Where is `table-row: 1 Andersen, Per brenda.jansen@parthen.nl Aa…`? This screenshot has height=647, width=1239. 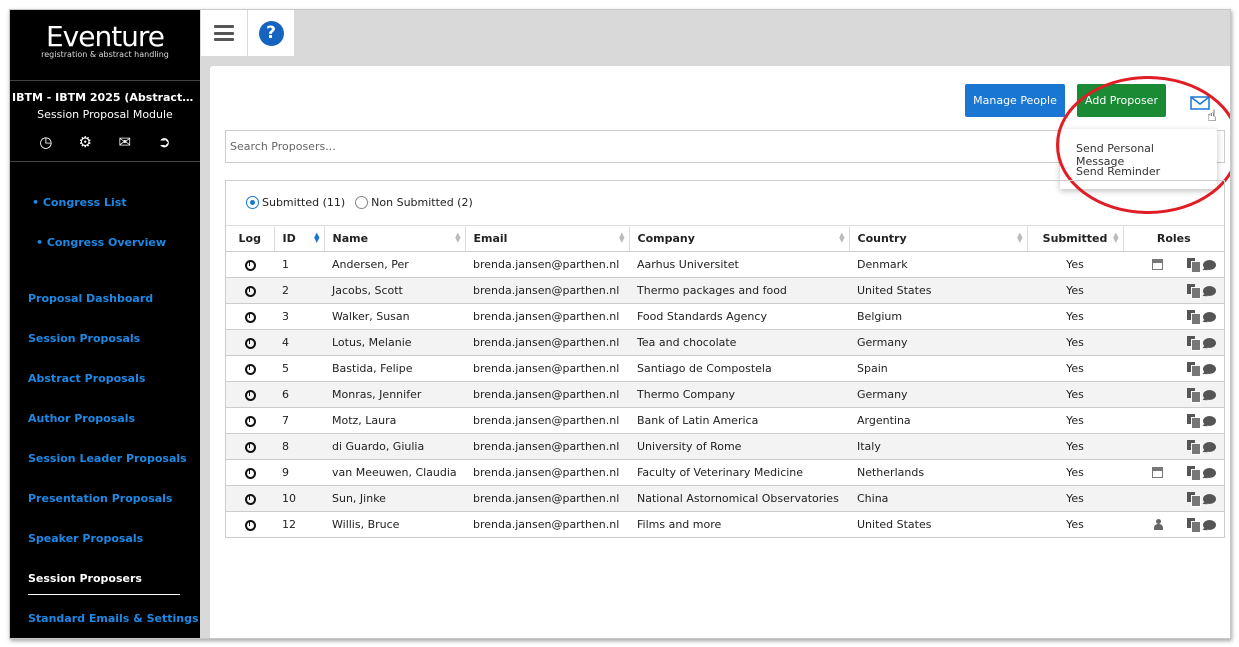 table-row: 1 Andersen, Per brenda.jansen@parthen.nl Aa… is located at coordinates (725, 264).